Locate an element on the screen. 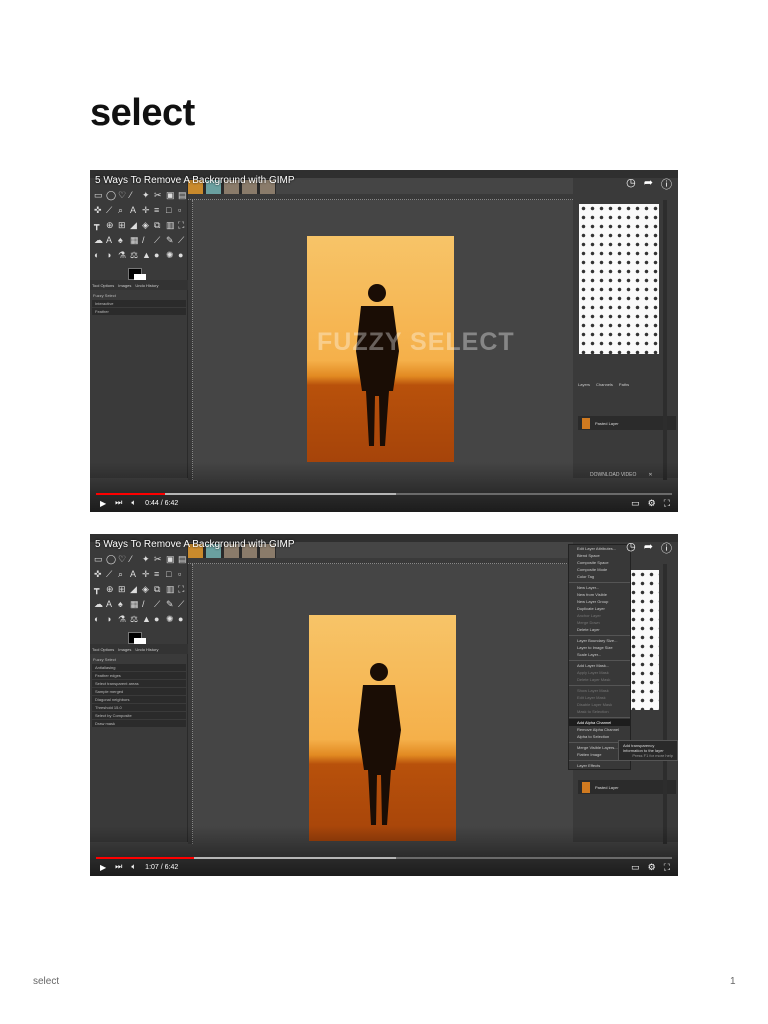 This screenshot has width=768, height=1024. tool-icon: ☁ is located at coordinates (99, 240).